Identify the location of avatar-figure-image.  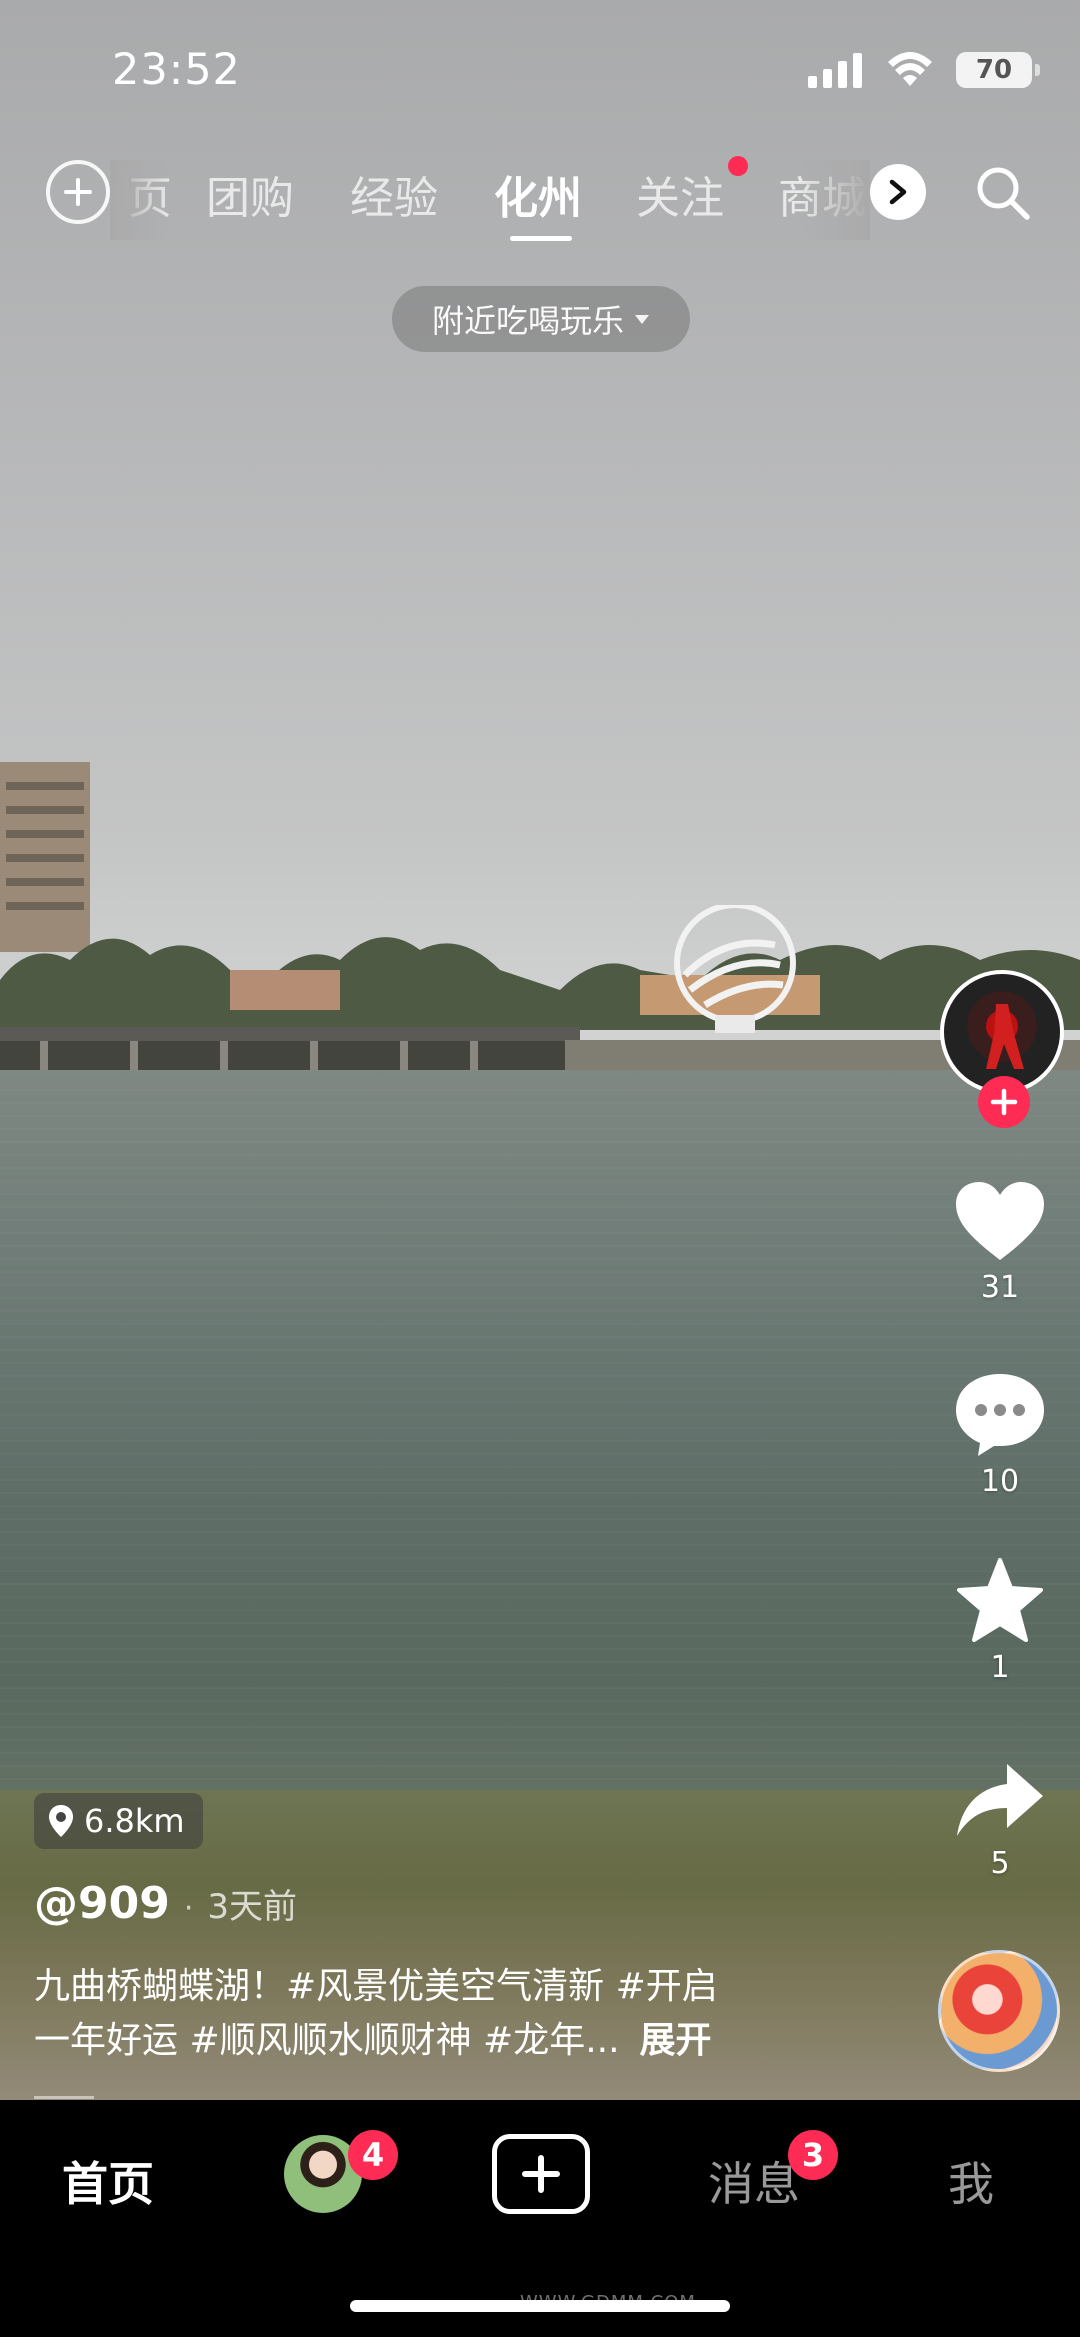
(1005, 1036).